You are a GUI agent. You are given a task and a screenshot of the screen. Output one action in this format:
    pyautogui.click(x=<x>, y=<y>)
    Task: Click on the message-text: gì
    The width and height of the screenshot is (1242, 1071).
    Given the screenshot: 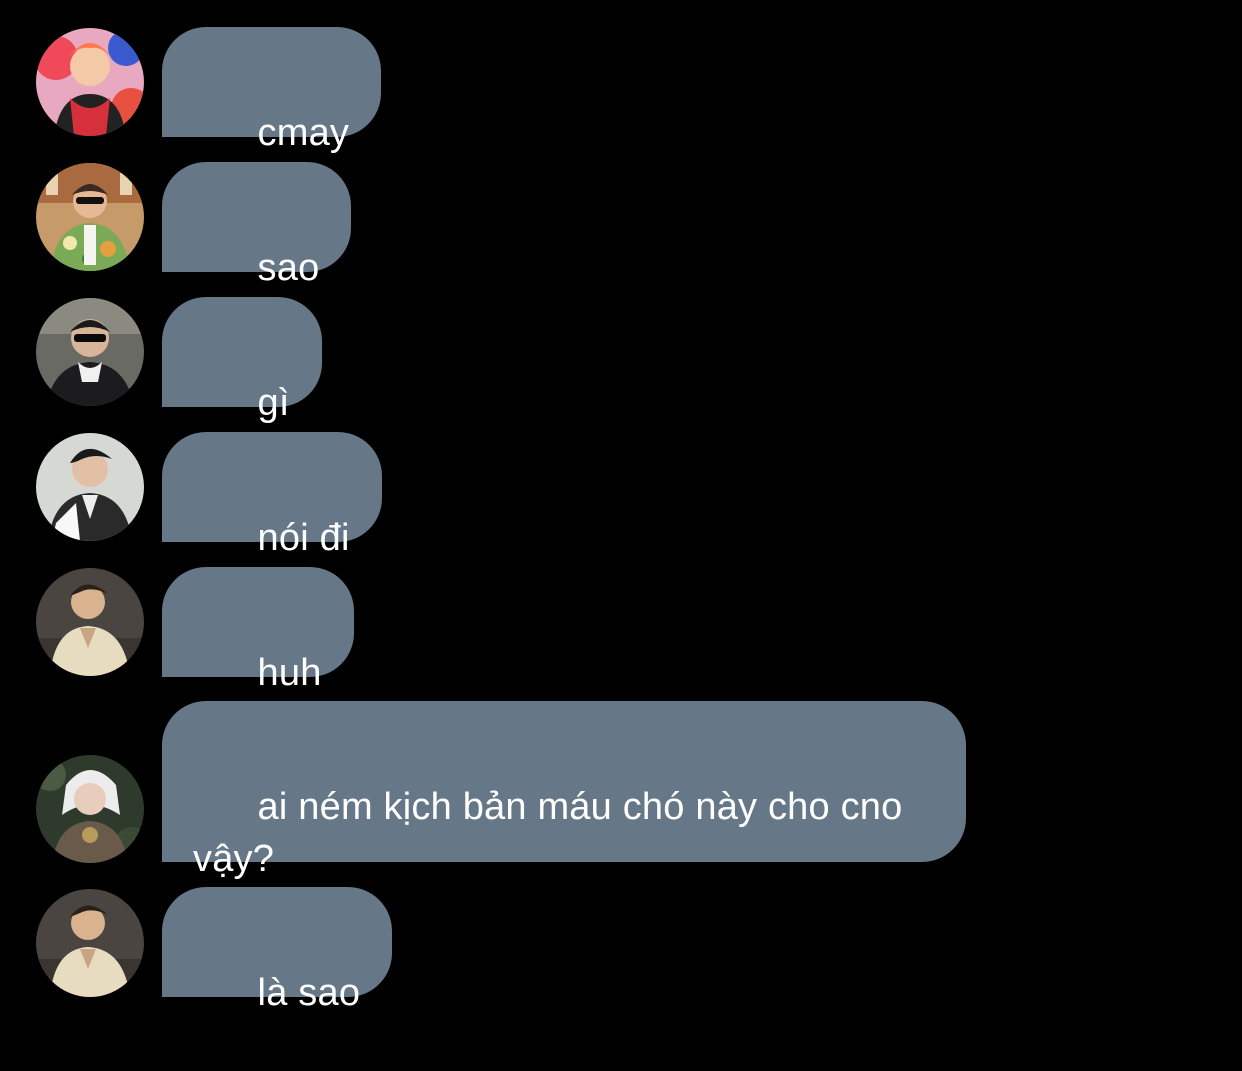 What is the action you would take?
    pyautogui.click(x=273, y=403)
    